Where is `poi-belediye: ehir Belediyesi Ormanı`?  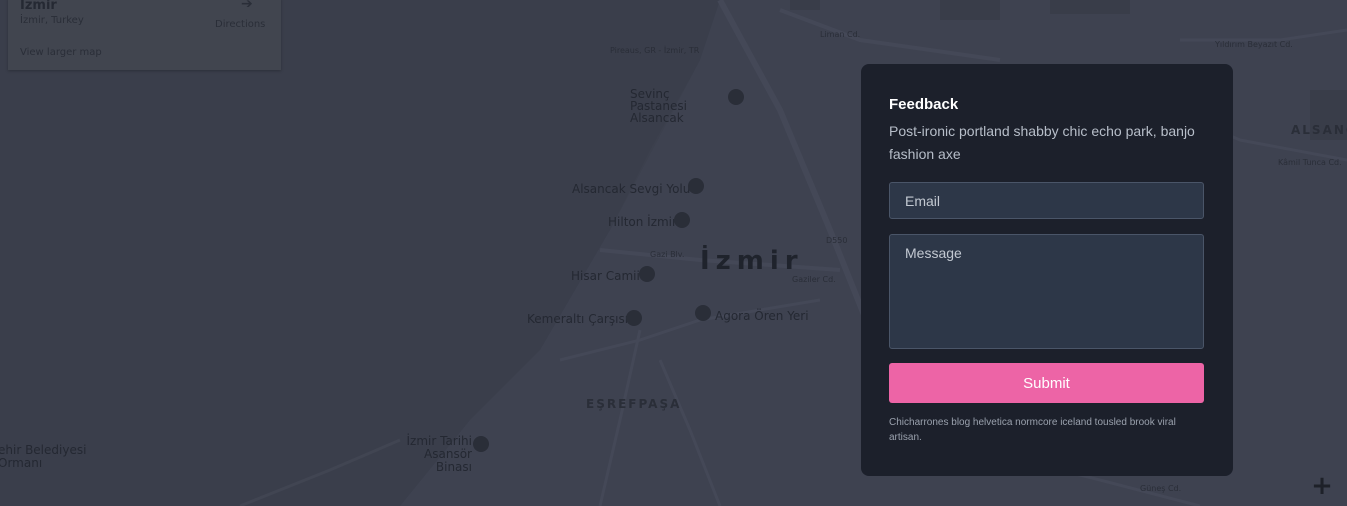 poi-belediye: ehir Belediyesi Ormanı is located at coordinates (44, 457).